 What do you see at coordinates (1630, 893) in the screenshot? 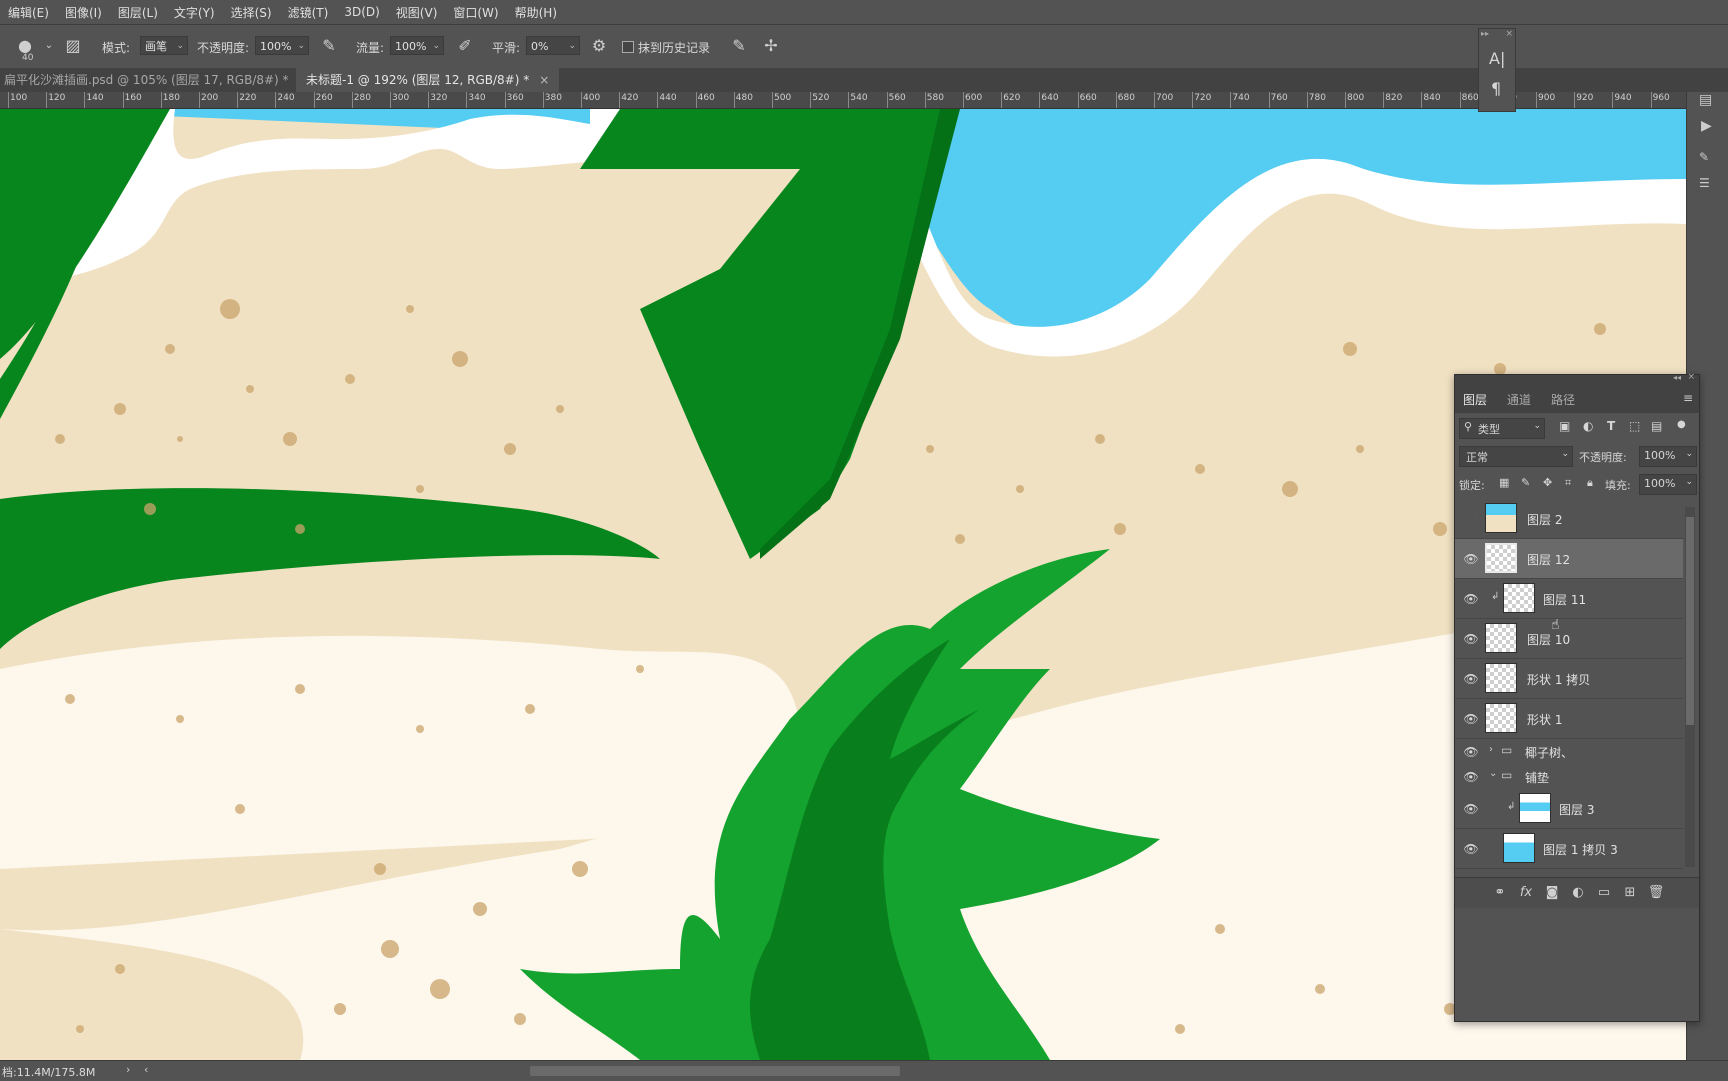
I see `new-layer-icon: ⊞` at bounding box center [1630, 893].